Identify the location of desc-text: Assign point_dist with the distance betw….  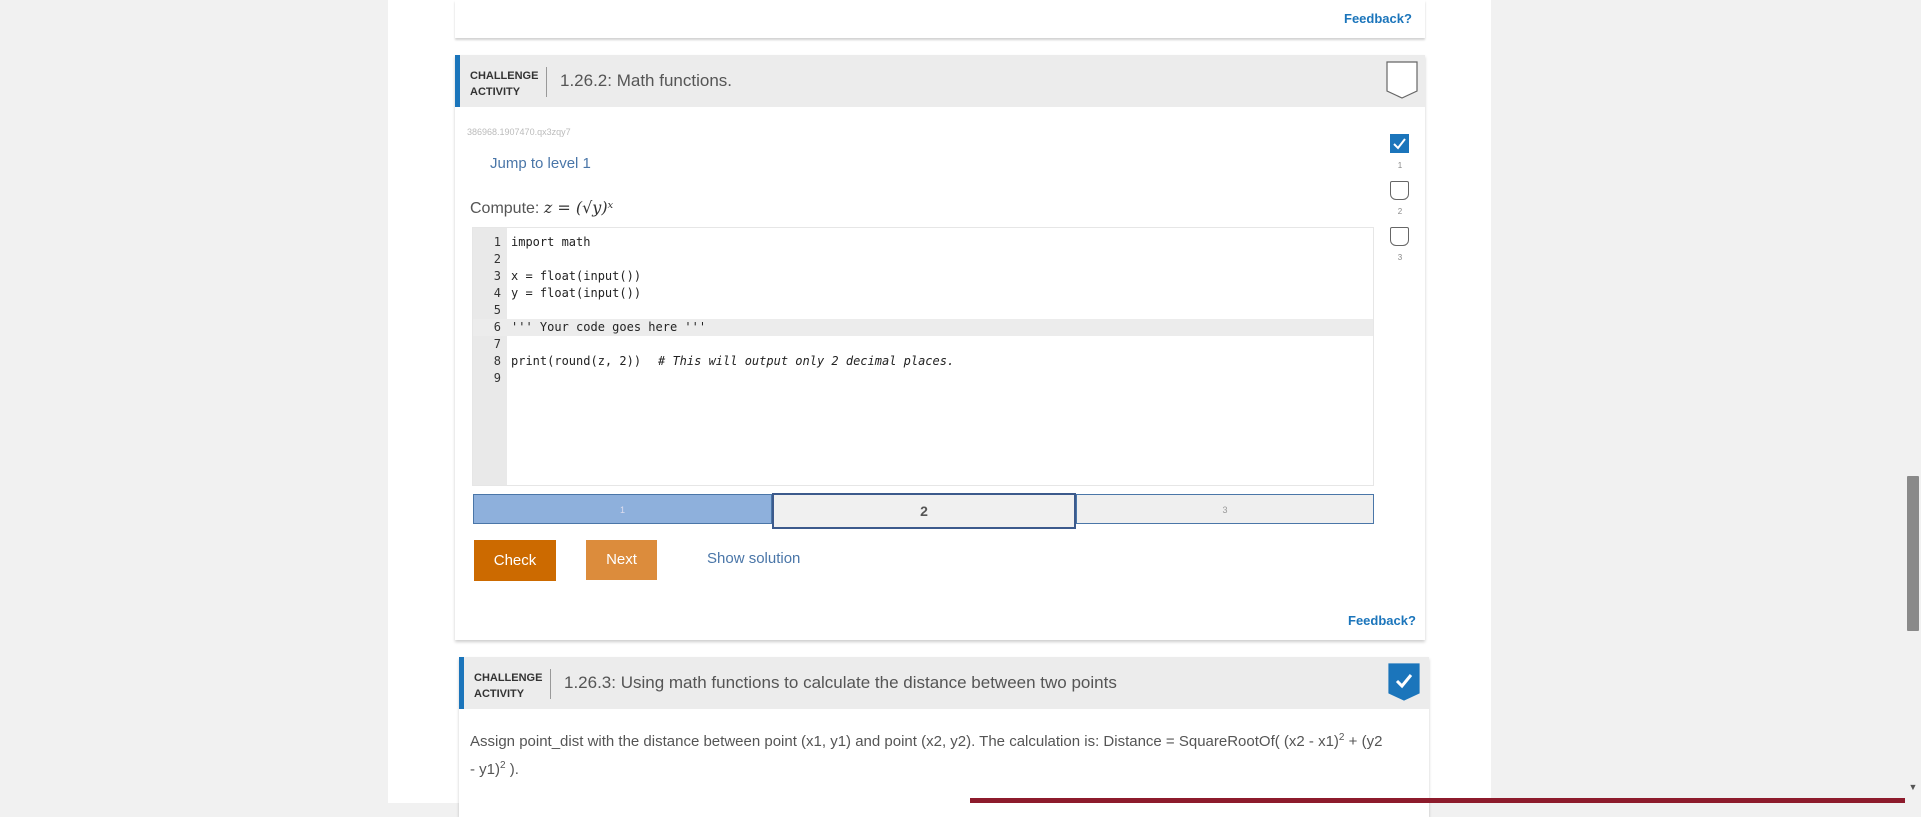
(904, 741).